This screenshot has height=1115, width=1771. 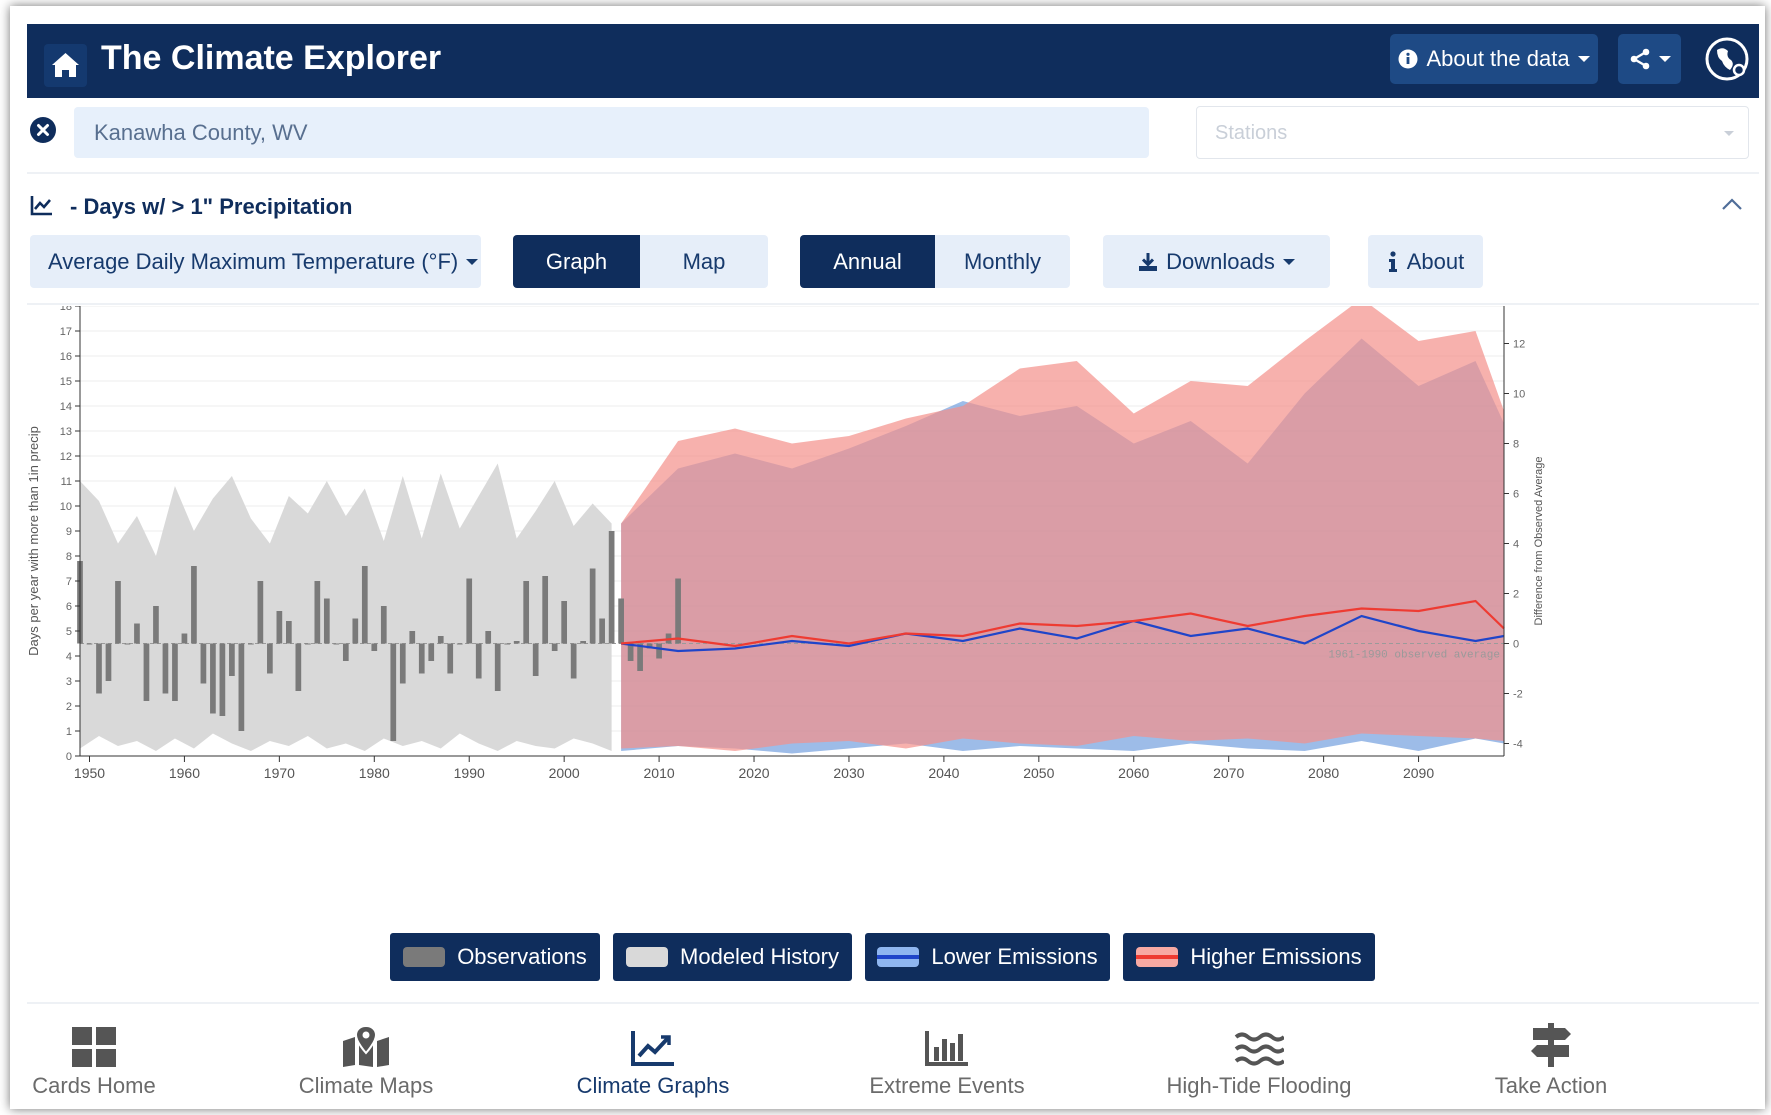 I want to click on y-tick-label: 18, so click(x=66, y=309).